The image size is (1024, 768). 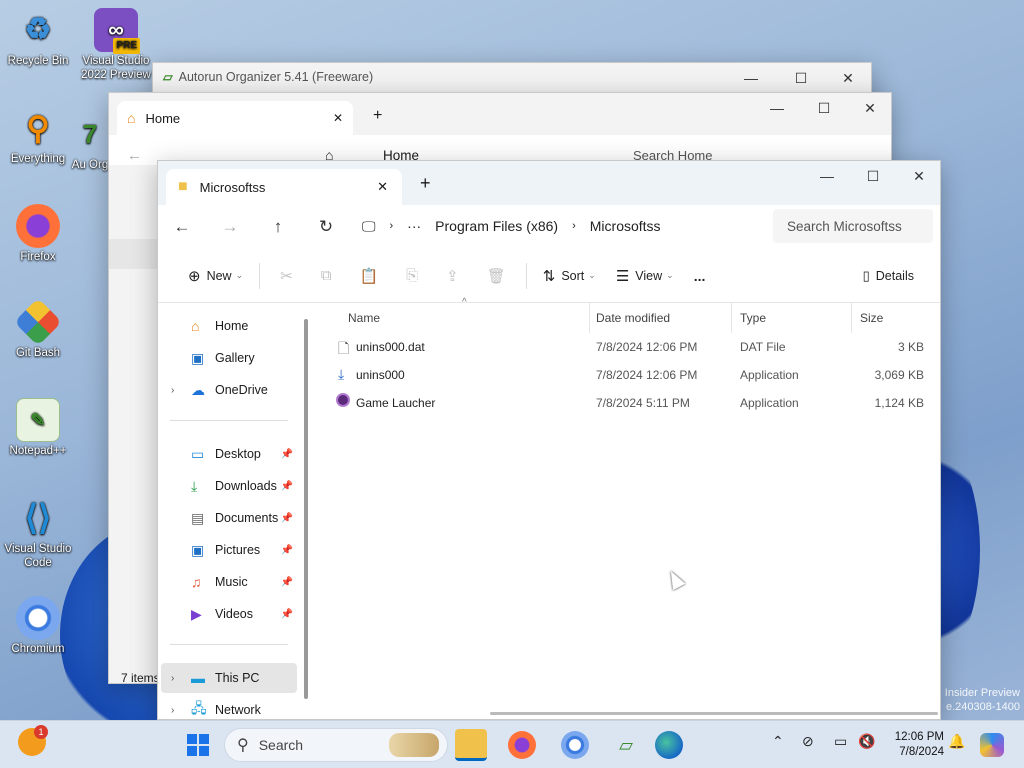 I want to click on desktop-icon-label: Visual Studio 2022 Preview, so click(x=116, y=68).